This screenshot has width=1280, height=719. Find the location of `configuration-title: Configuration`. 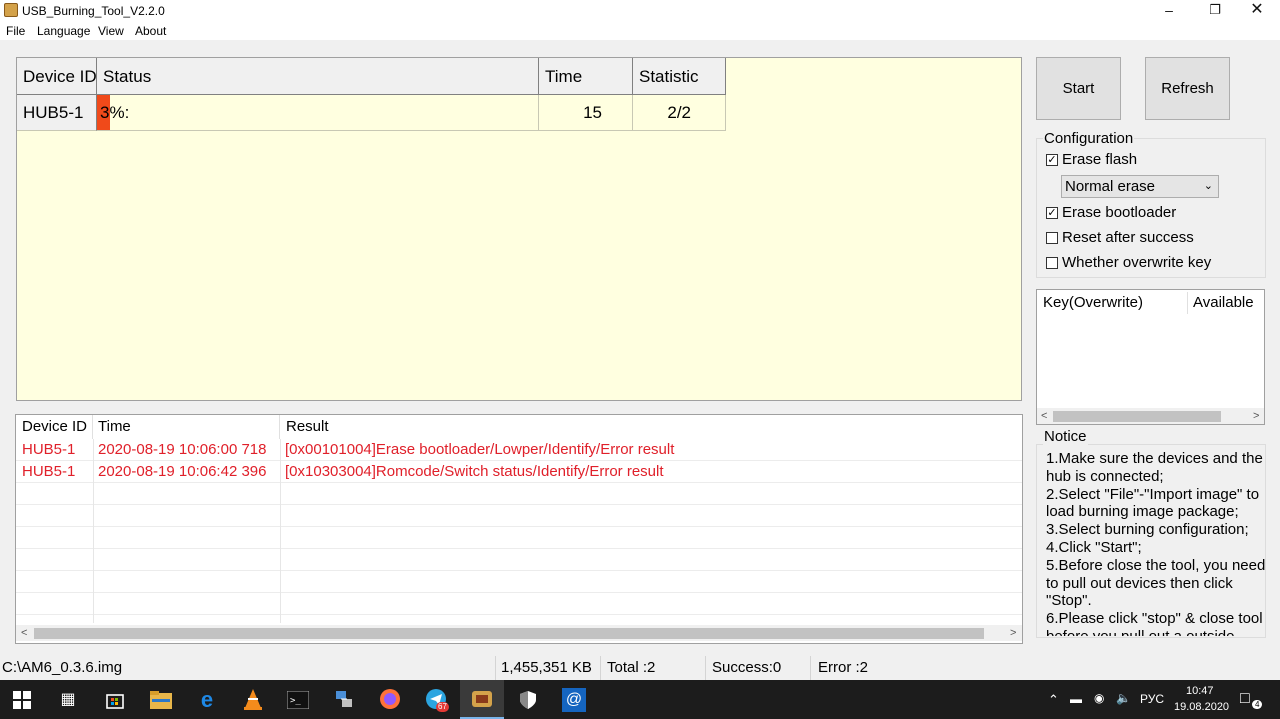

configuration-title: Configuration is located at coordinates (1089, 138).